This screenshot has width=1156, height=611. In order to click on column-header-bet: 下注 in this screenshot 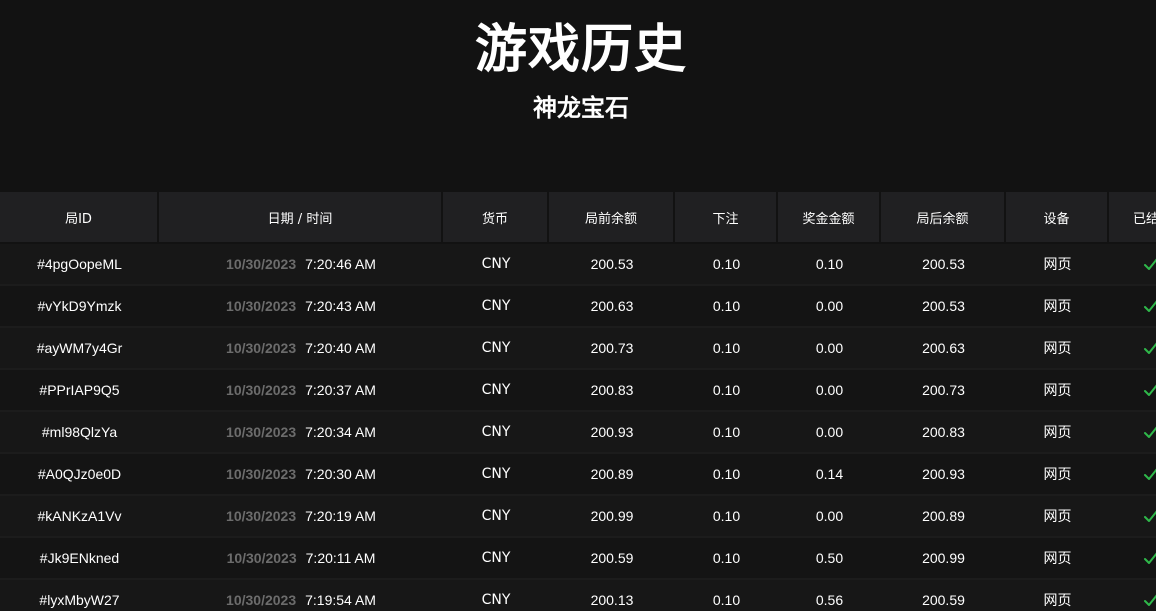, I will do `click(726, 218)`.